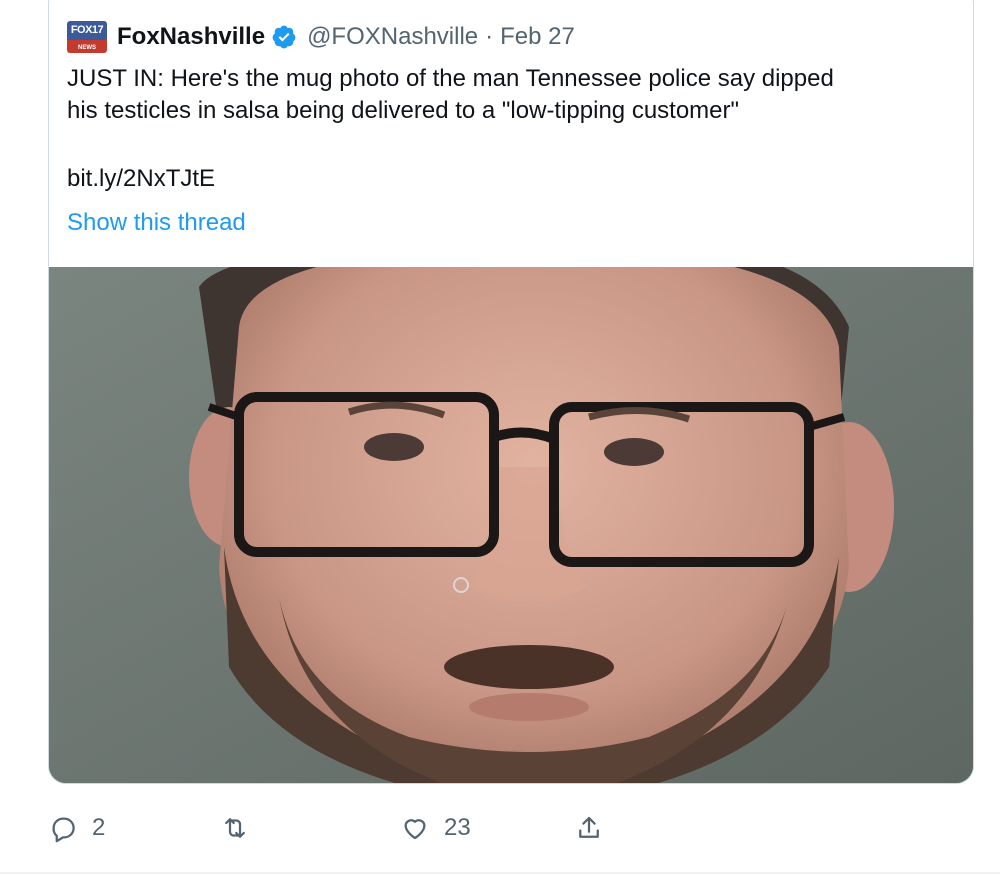 The height and width of the screenshot is (876, 1000). I want to click on avatar: FOX17 NEWS, so click(87, 37).